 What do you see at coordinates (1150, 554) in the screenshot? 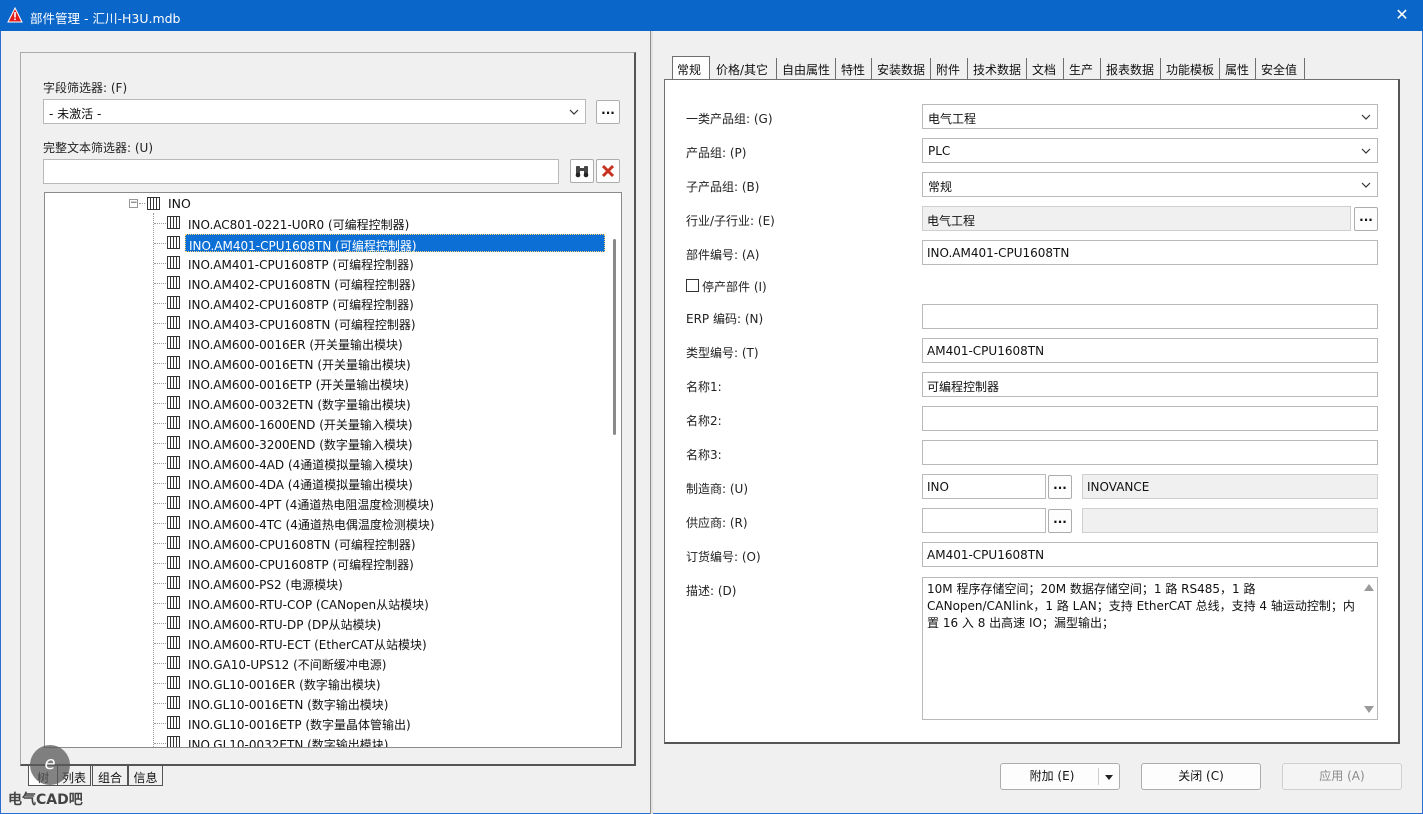
I see `order-number-field: AM401-CPU1608TN` at bounding box center [1150, 554].